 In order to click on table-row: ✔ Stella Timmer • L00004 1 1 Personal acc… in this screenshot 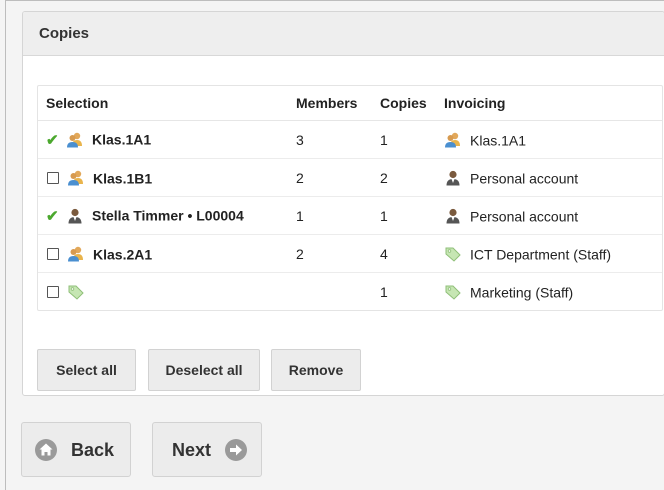, I will do `click(350, 215)`.